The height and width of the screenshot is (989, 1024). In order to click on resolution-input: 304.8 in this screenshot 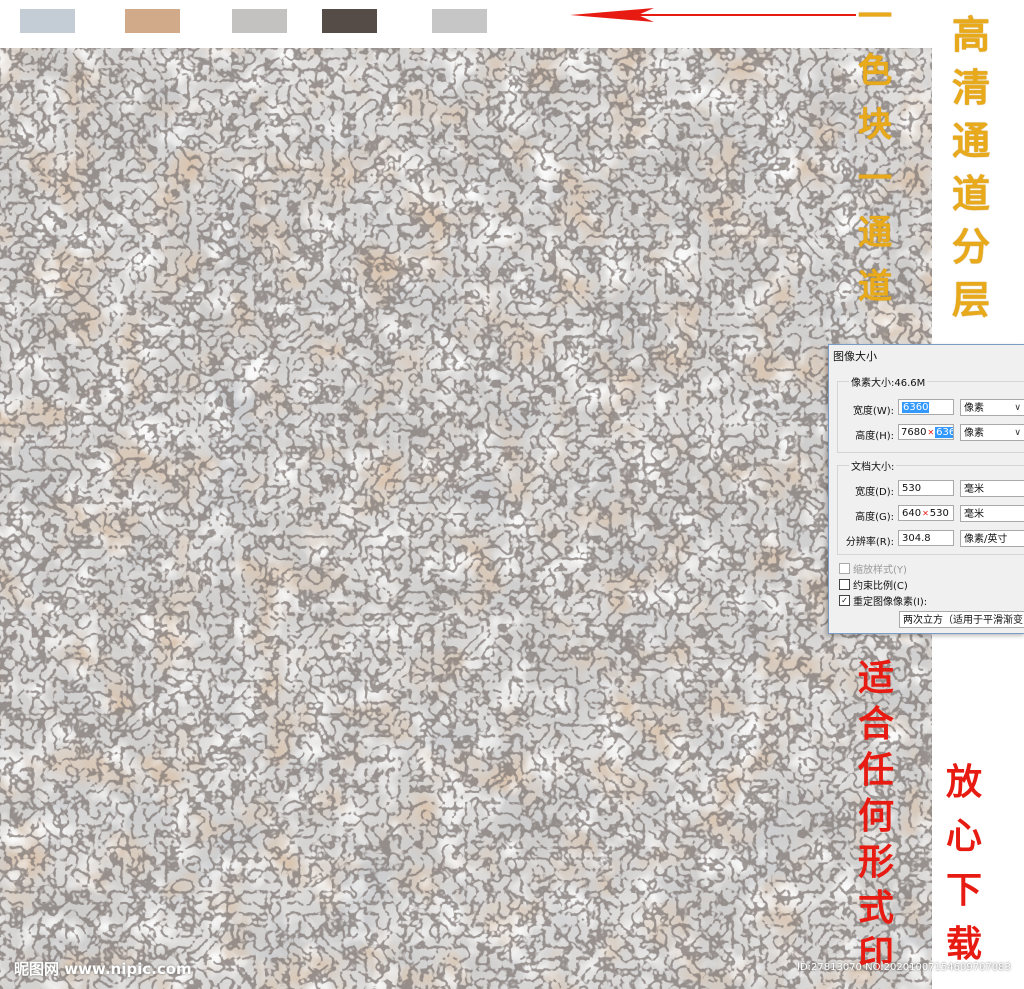, I will do `click(926, 538)`.